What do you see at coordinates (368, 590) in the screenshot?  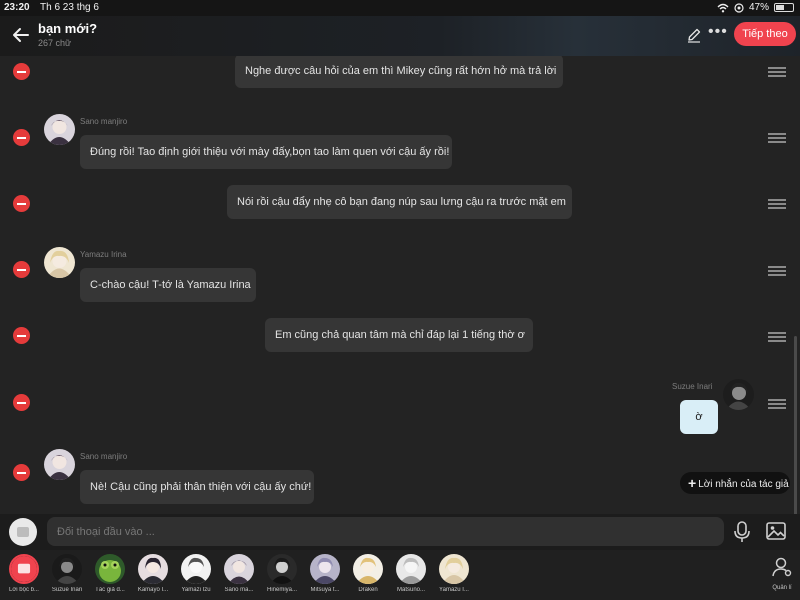 I see `character-label: Draken` at bounding box center [368, 590].